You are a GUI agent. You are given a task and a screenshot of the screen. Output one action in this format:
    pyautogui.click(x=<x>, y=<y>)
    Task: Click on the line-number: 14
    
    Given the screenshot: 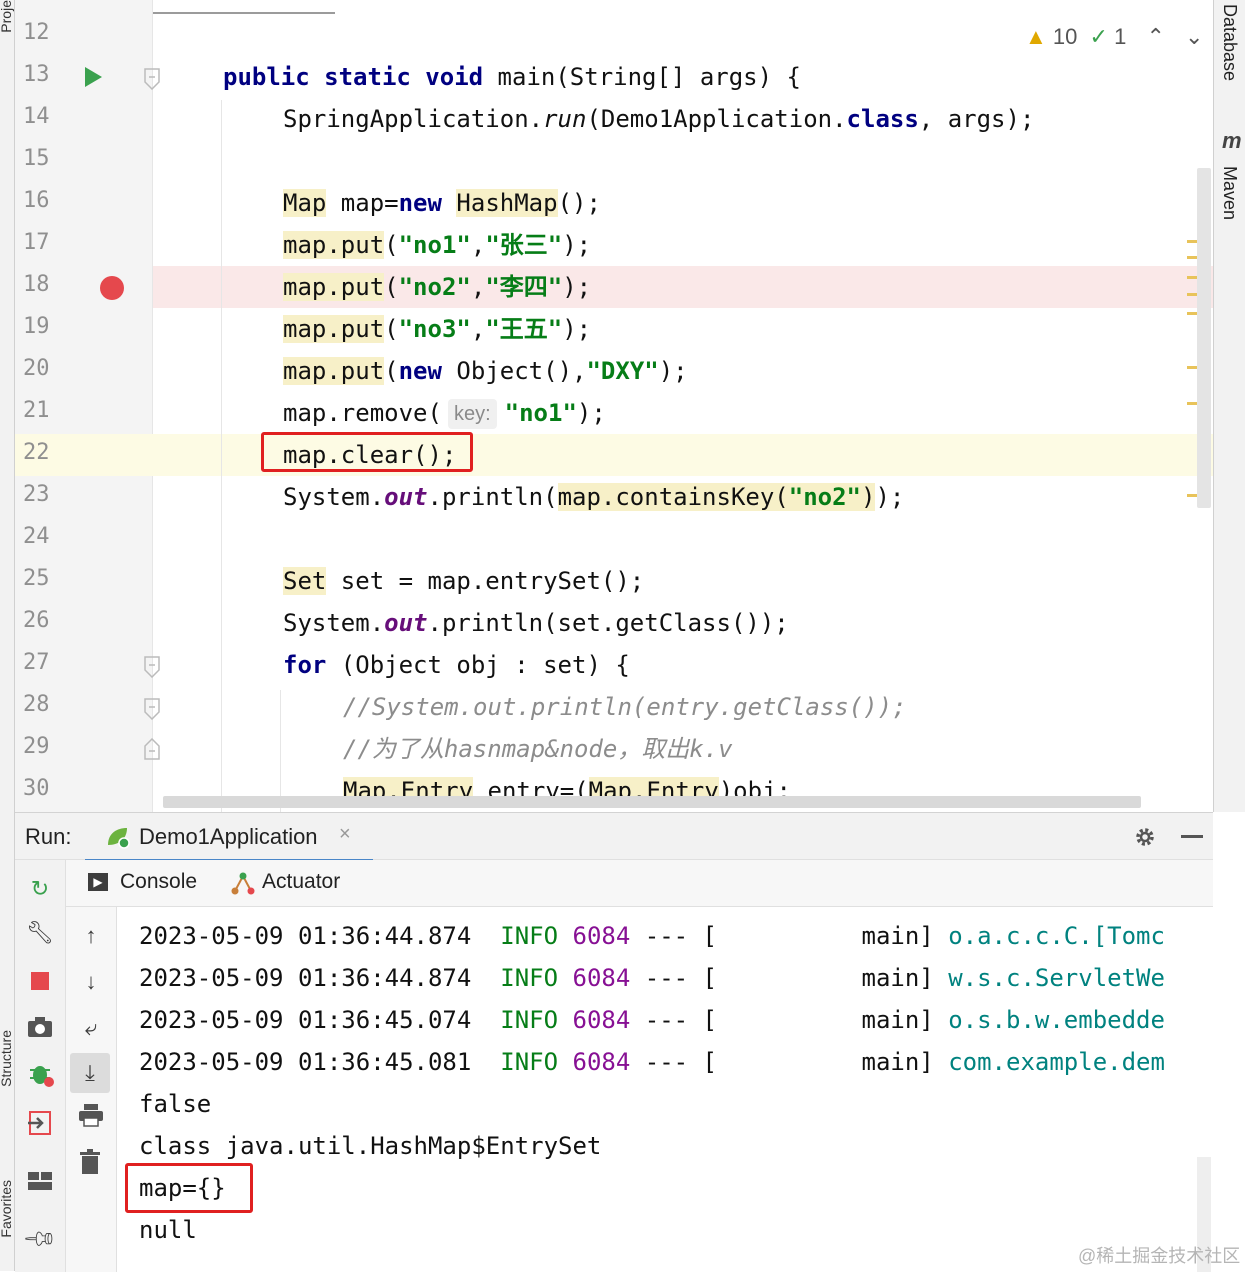 What is the action you would take?
    pyautogui.click(x=36, y=116)
    